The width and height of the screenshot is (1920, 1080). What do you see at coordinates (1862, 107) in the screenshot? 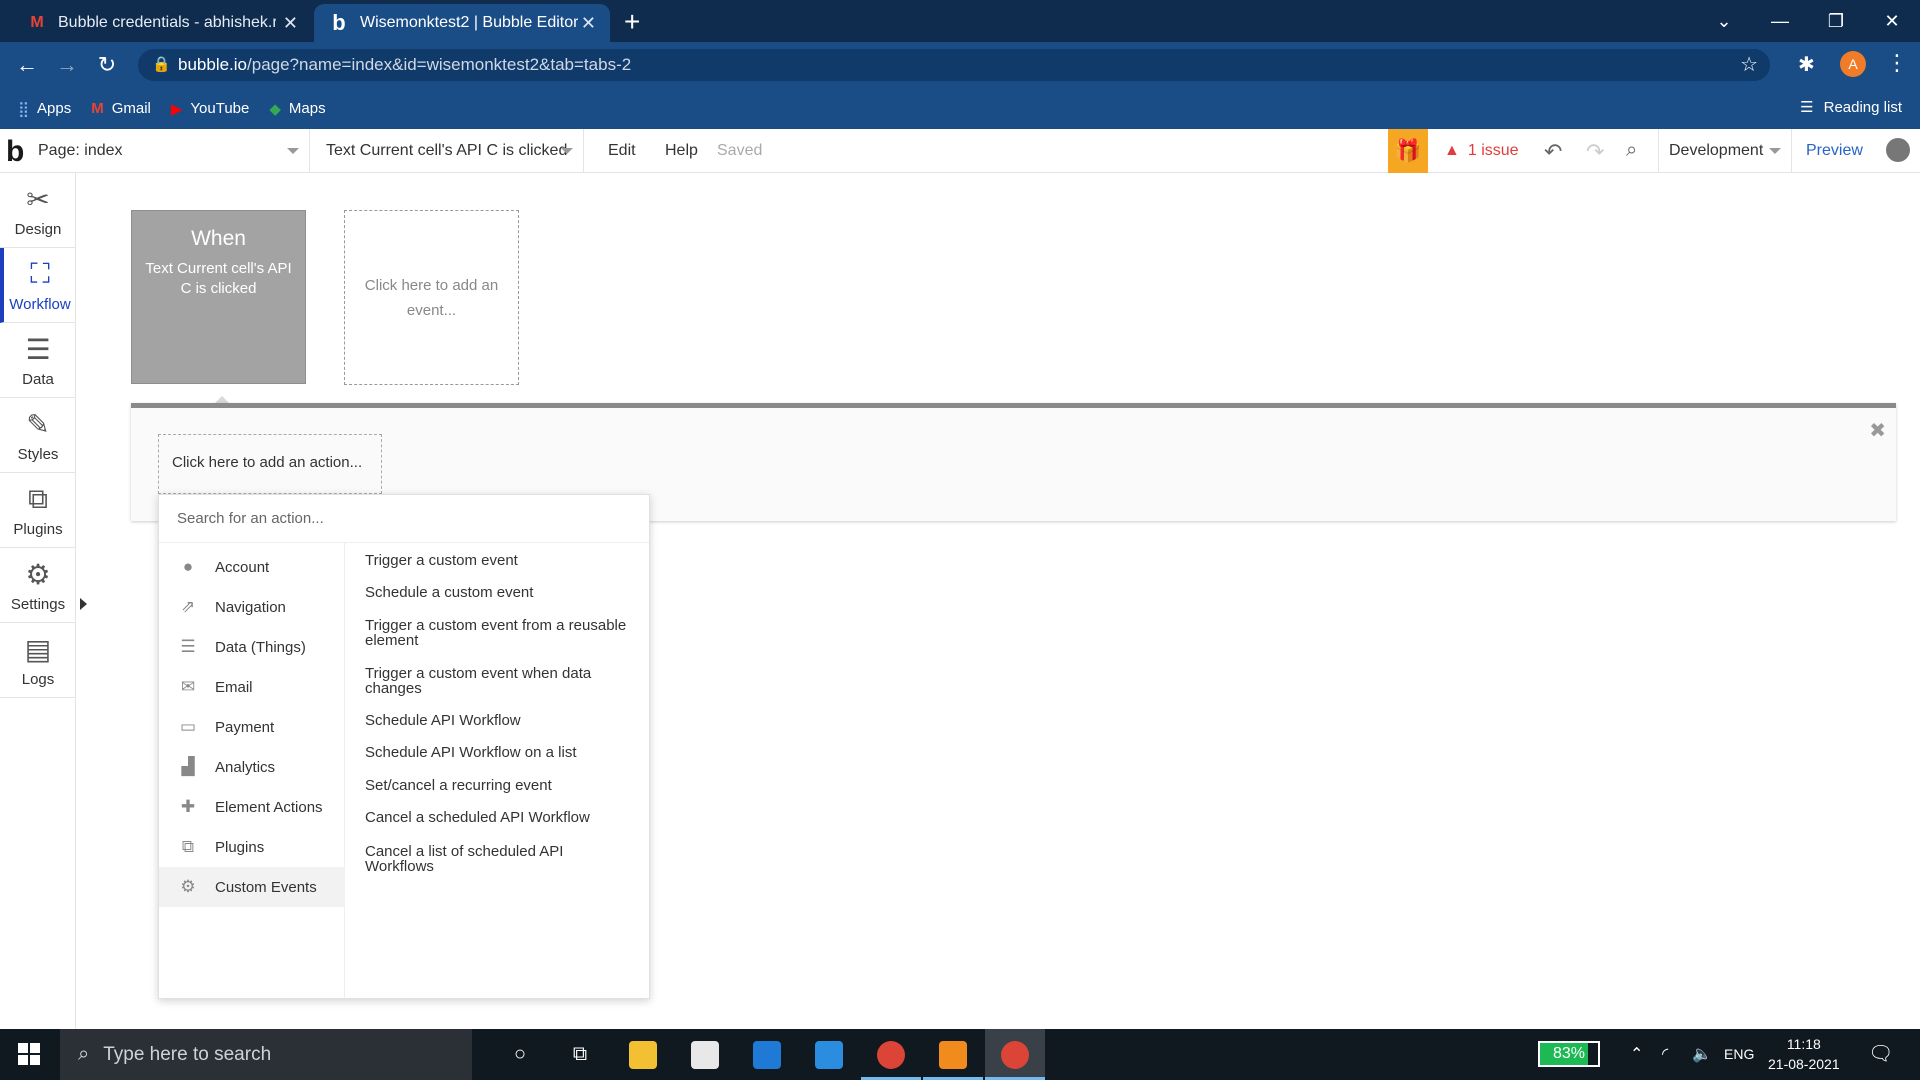
I see `reading-list-label: Reading list` at bounding box center [1862, 107].